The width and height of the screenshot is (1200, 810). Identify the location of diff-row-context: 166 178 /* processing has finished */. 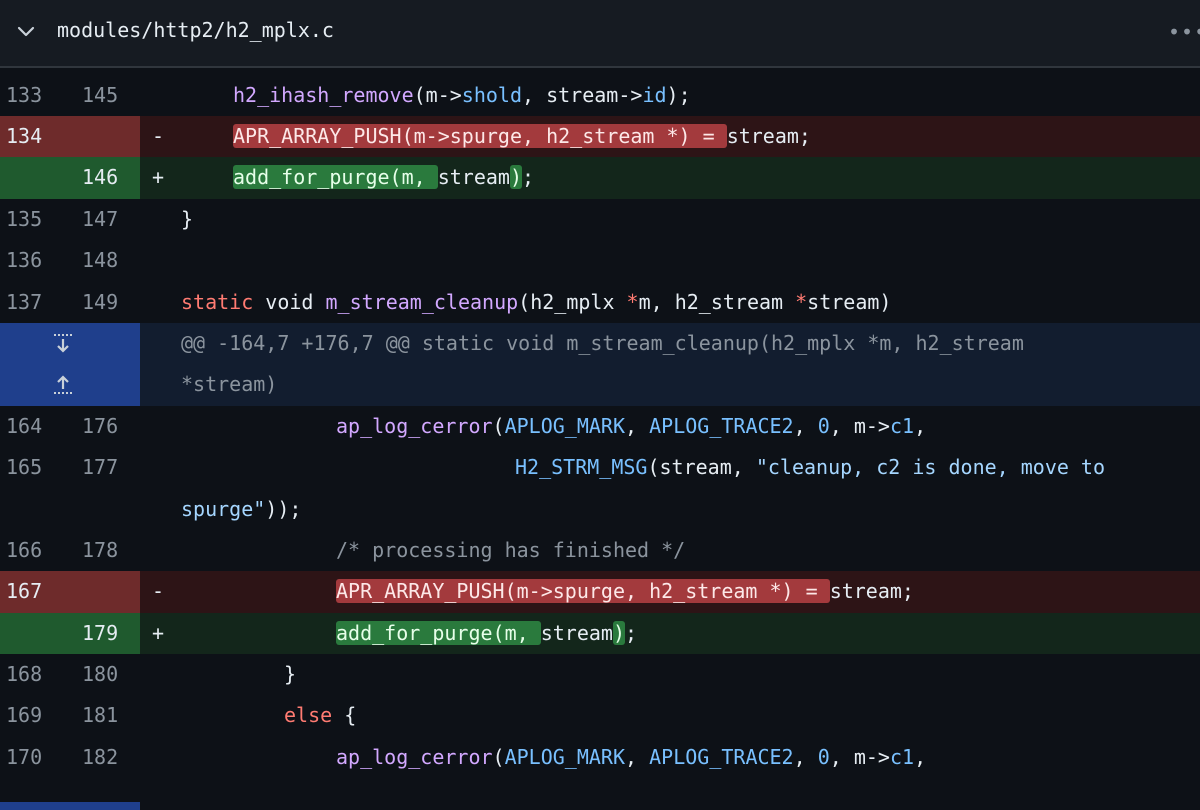
(600, 550).